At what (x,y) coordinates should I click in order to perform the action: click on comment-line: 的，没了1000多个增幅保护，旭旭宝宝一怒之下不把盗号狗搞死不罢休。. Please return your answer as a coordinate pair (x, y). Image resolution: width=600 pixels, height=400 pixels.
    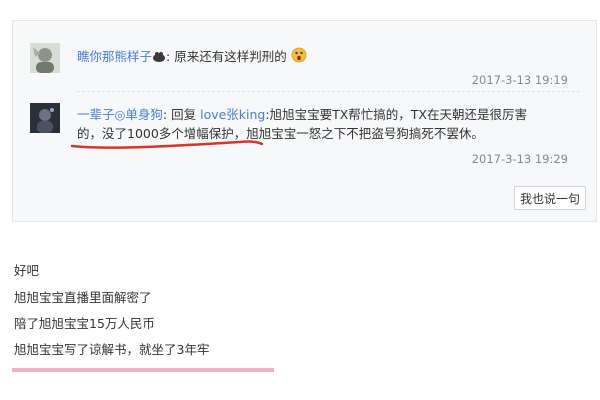
    Looking at the image, I should click on (280, 133).